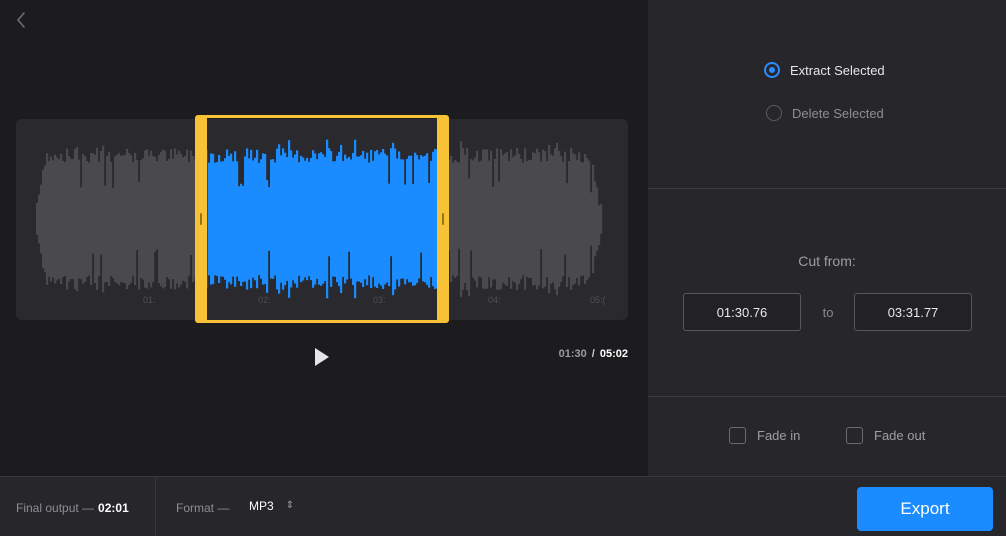 The image size is (1006, 536). I want to click on cut-end-input, so click(913, 312).